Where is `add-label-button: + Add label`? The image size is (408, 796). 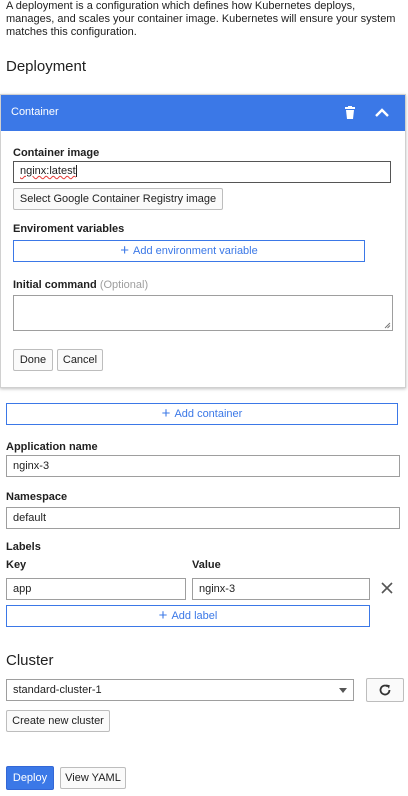 add-label-button: + Add label is located at coordinates (188, 616).